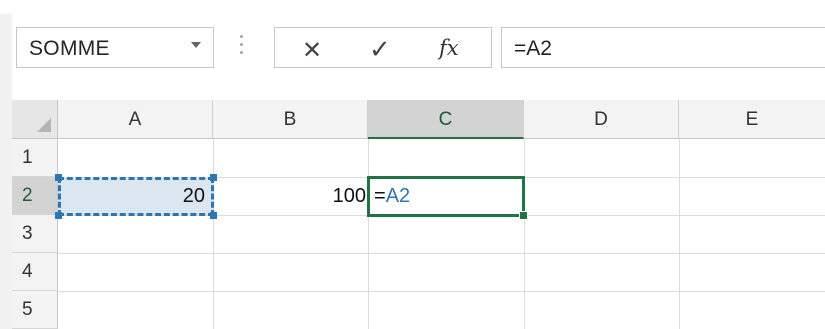 The height and width of the screenshot is (329, 825). Describe the element at coordinates (663, 47) in the screenshot. I see `formula-bar: =A2` at that location.